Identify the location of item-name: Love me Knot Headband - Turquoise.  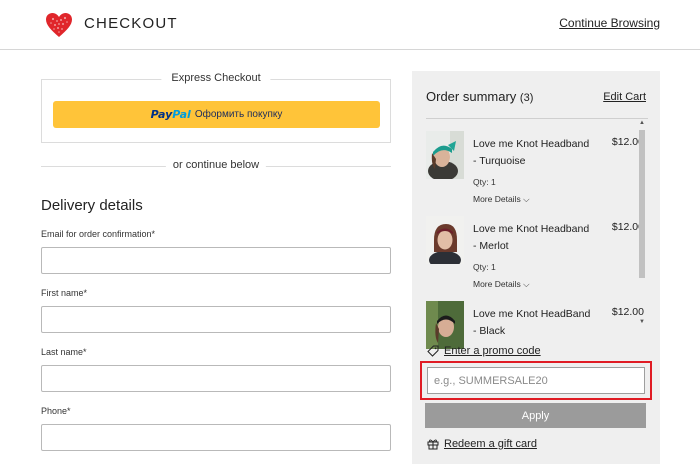
(531, 152).